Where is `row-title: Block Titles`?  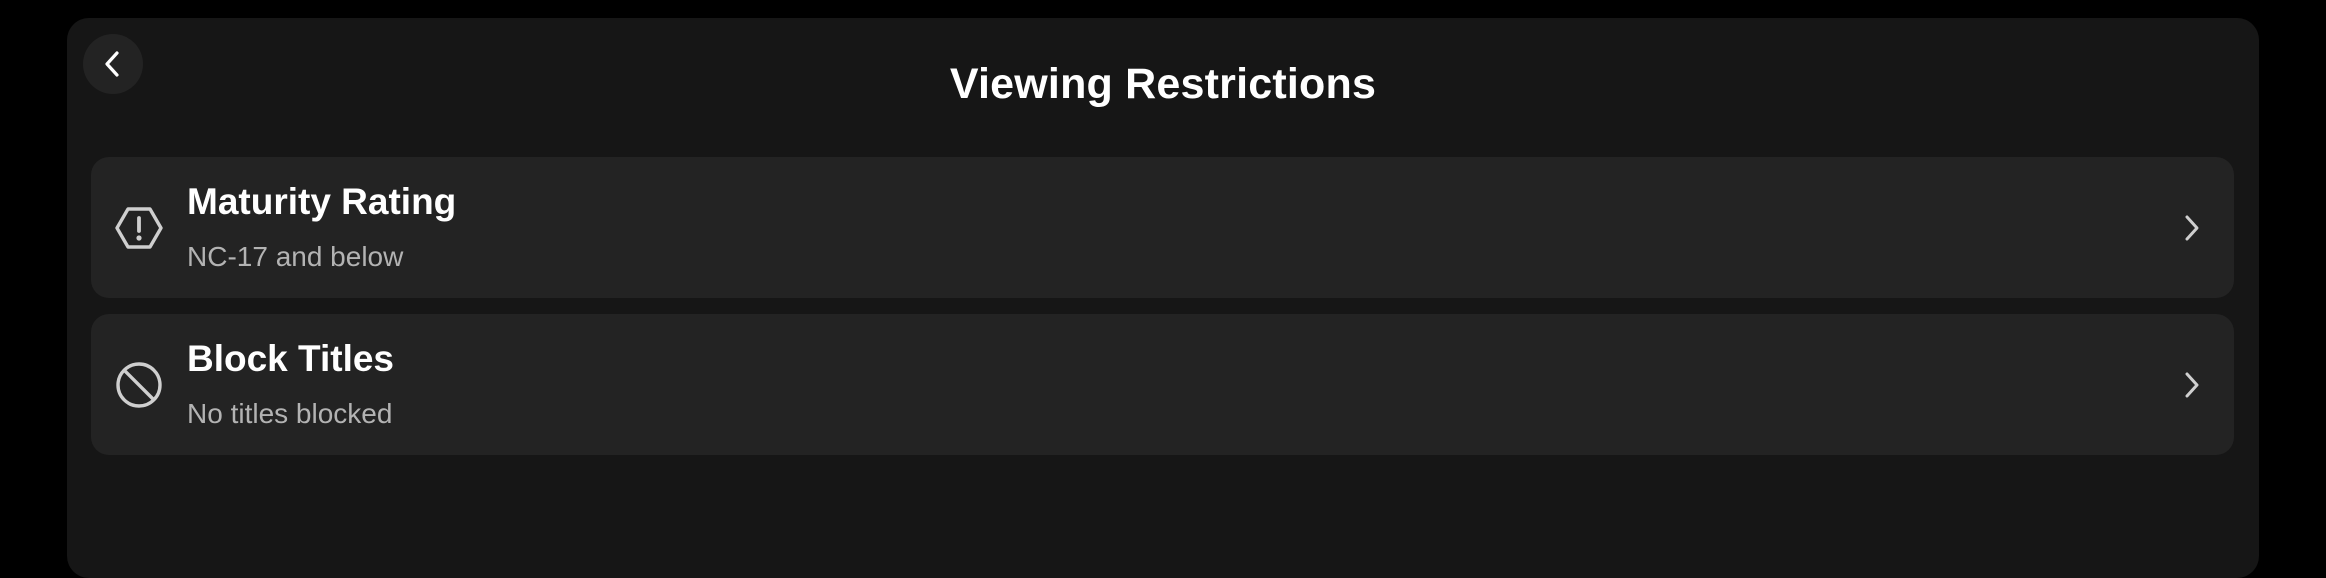 row-title: Block Titles is located at coordinates (291, 358).